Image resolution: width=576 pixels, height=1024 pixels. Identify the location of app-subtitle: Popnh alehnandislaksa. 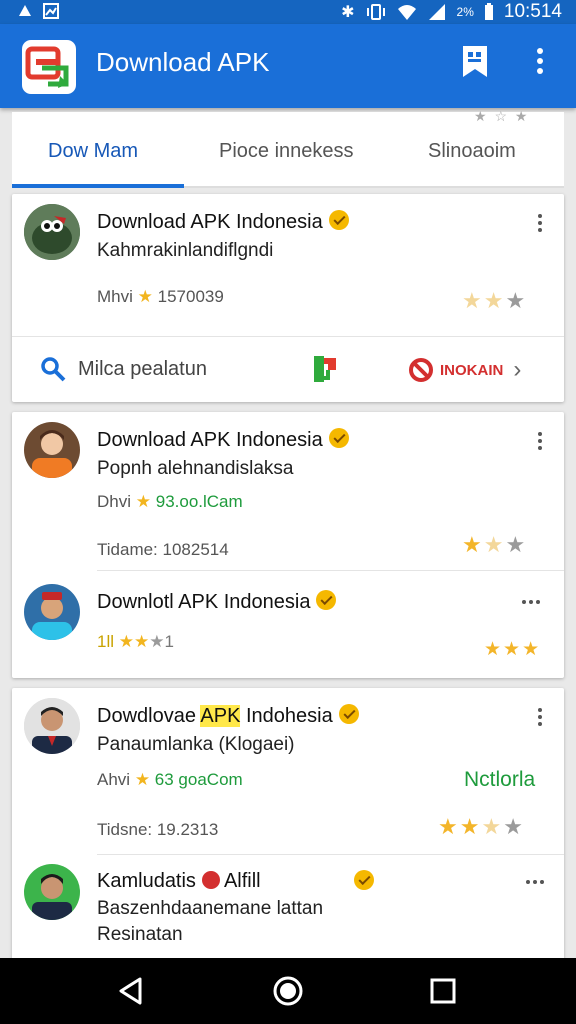
(195, 468).